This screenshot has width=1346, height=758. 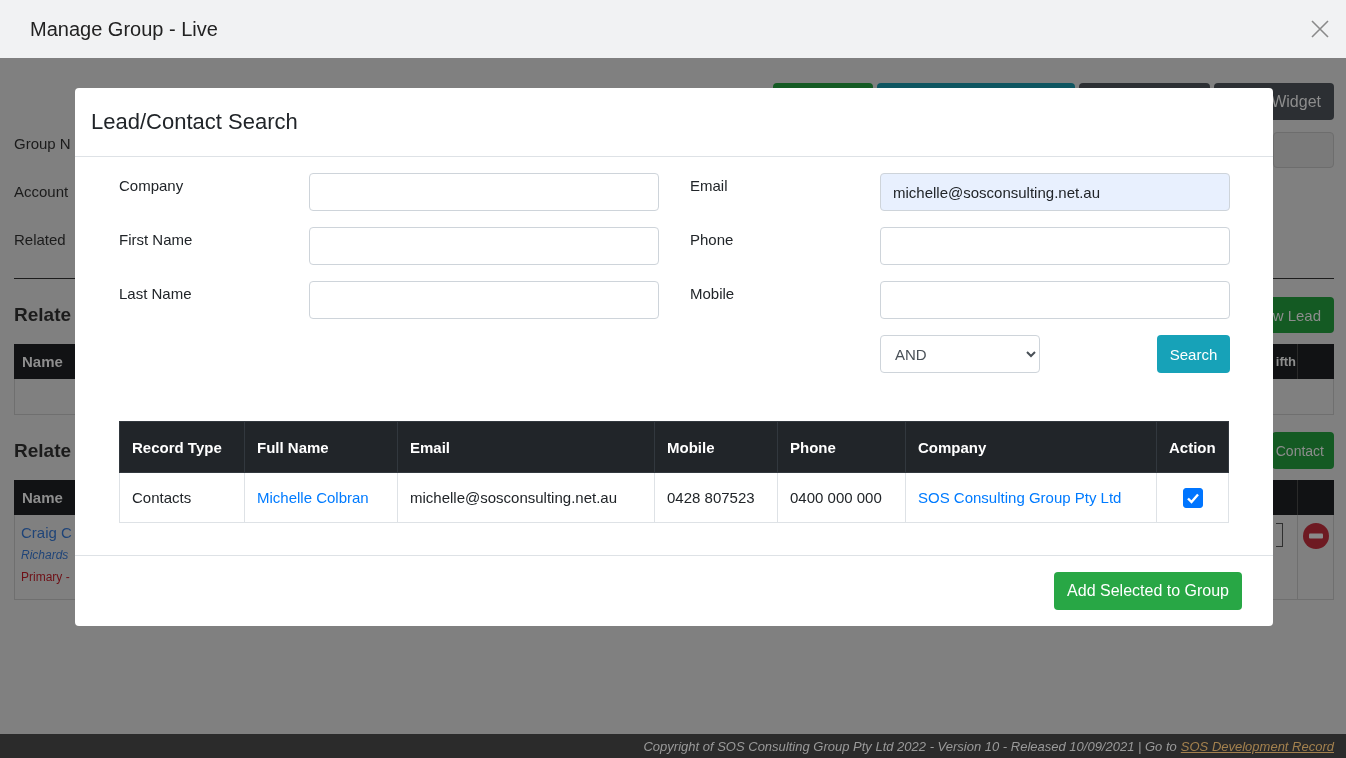 What do you see at coordinates (156, 293) in the screenshot?
I see `field-label: Last Name` at bounding box center [156, 293].